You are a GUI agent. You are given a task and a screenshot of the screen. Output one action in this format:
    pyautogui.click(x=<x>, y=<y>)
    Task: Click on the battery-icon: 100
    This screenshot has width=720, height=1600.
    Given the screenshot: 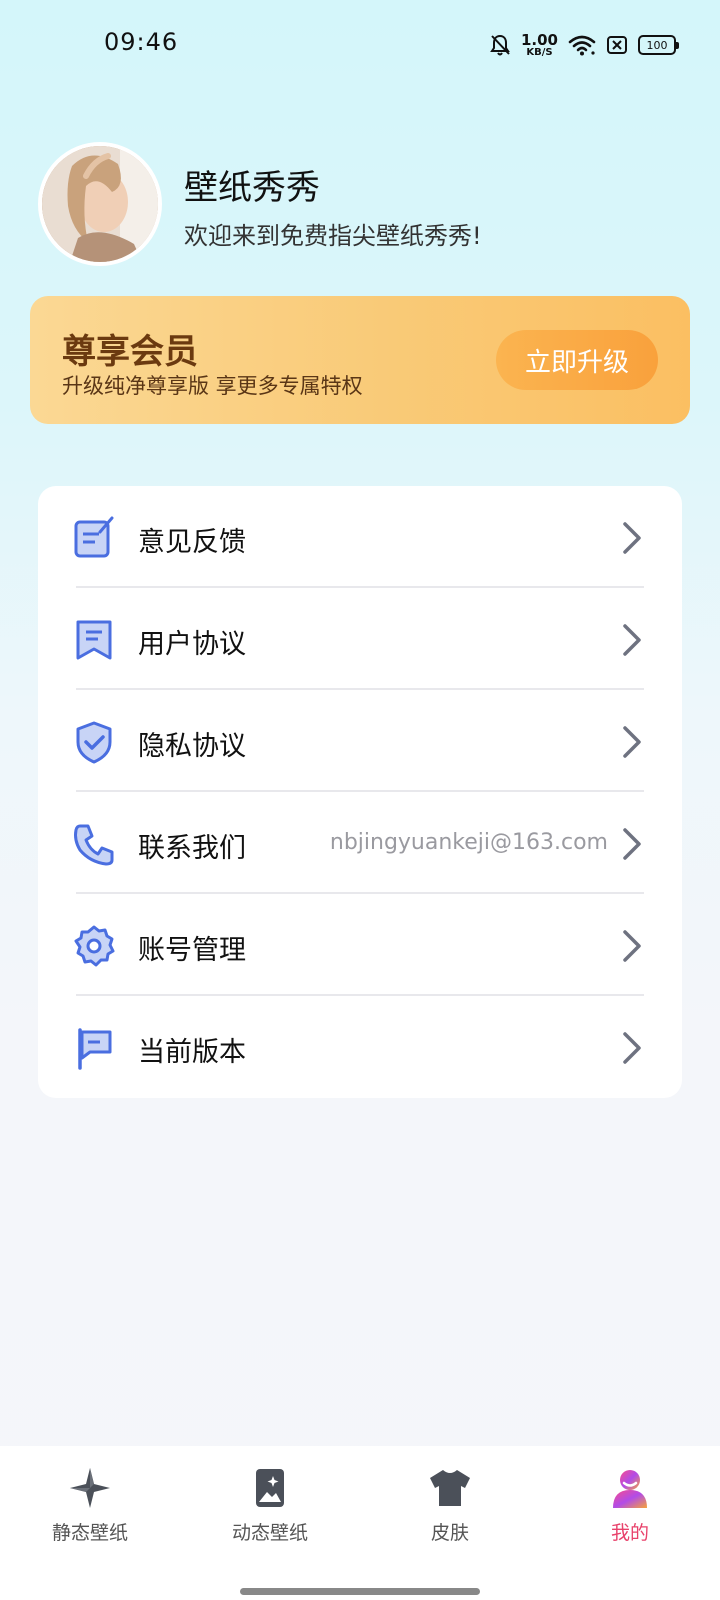 What is the action you would take?
    pyautogui.click(x=658, y=45)
    